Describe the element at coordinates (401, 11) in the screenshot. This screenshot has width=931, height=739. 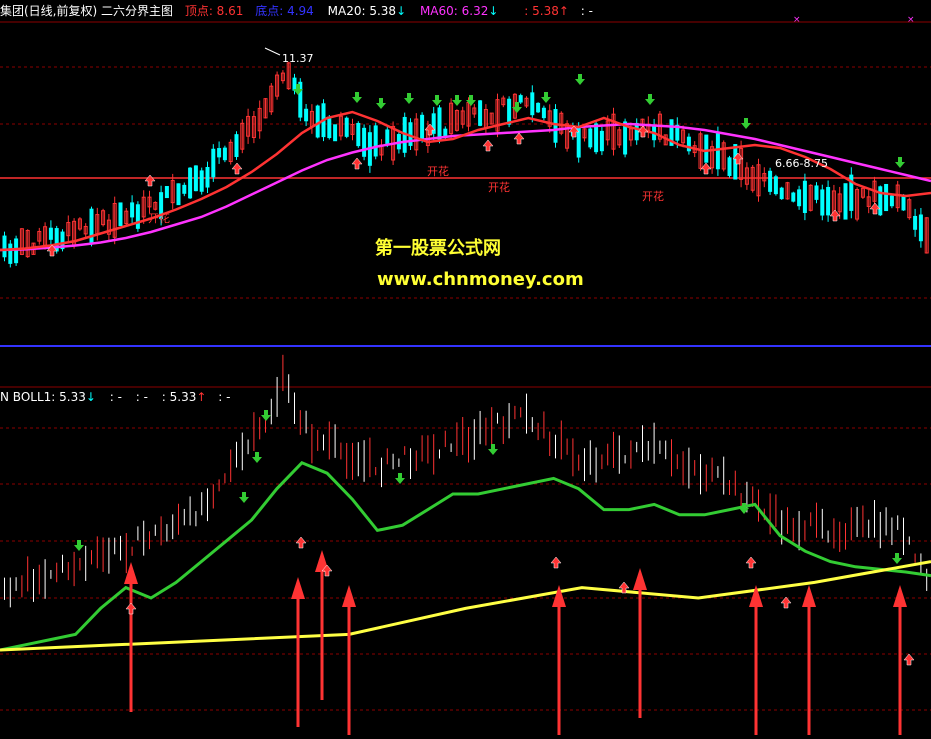
I see `ma20-arrow-icon: ↓` at that location.